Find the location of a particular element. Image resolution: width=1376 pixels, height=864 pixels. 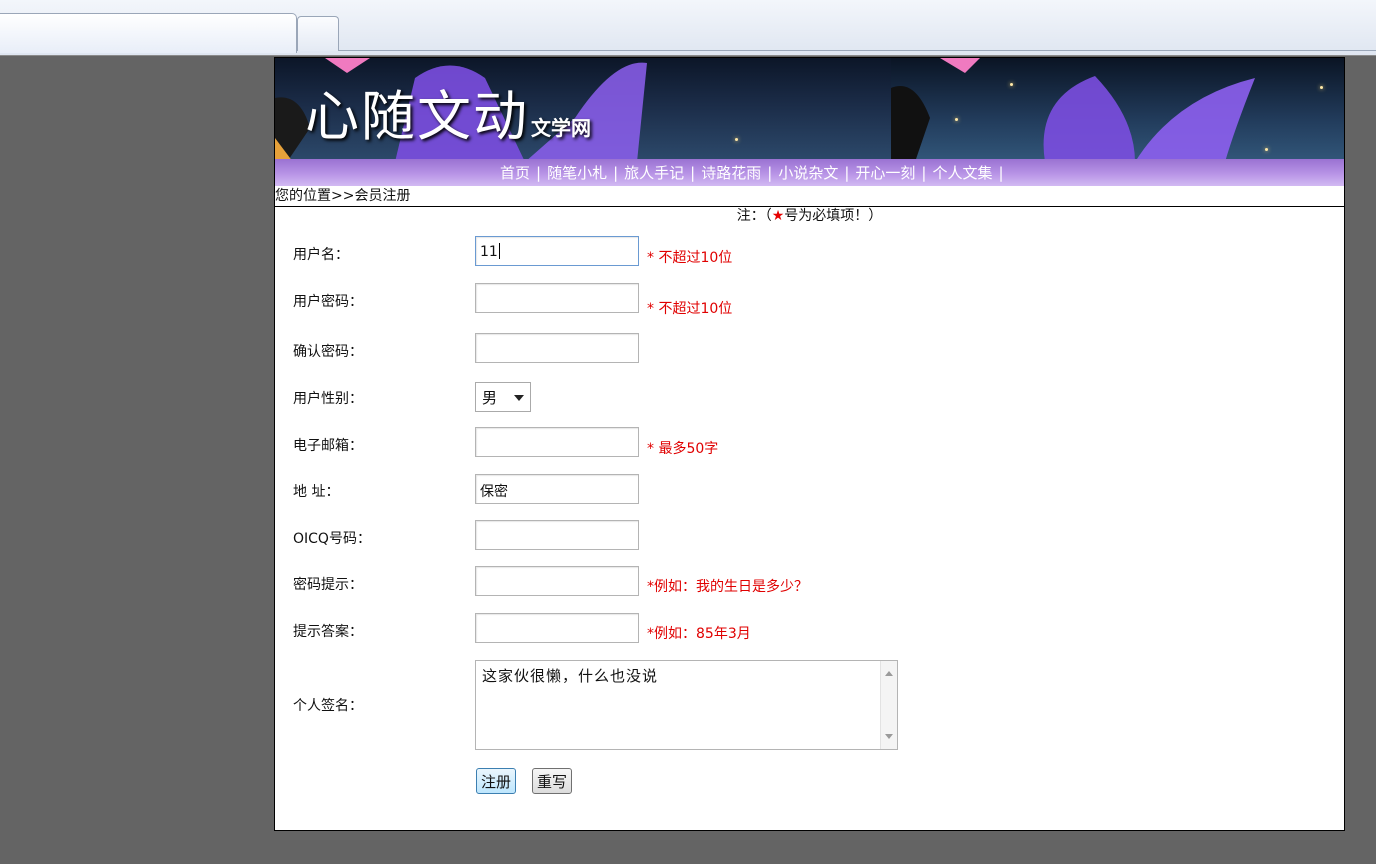

nav-item: 诗路花雨 is located at coordinates (731, 173).